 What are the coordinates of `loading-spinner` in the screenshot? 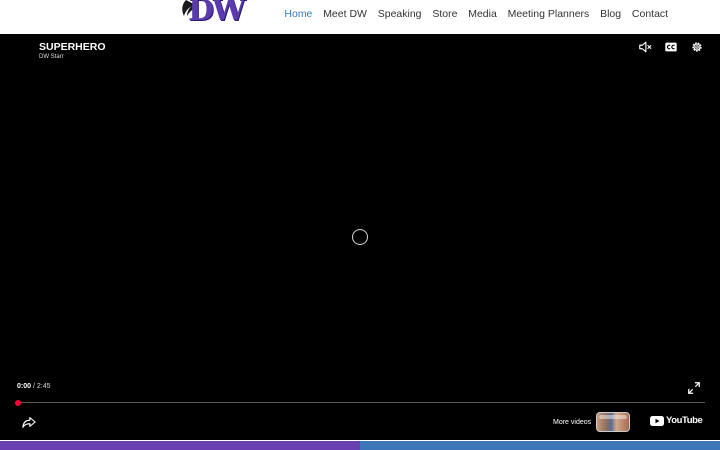 It's located at (360, 237).